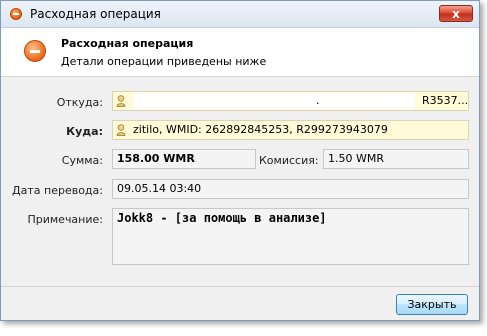 The height and width of the screenshot is (336, 487). Describe the element at coordinates (240, 14) in the screenshot. I see `title-bar: Расходная операция x` at that location.